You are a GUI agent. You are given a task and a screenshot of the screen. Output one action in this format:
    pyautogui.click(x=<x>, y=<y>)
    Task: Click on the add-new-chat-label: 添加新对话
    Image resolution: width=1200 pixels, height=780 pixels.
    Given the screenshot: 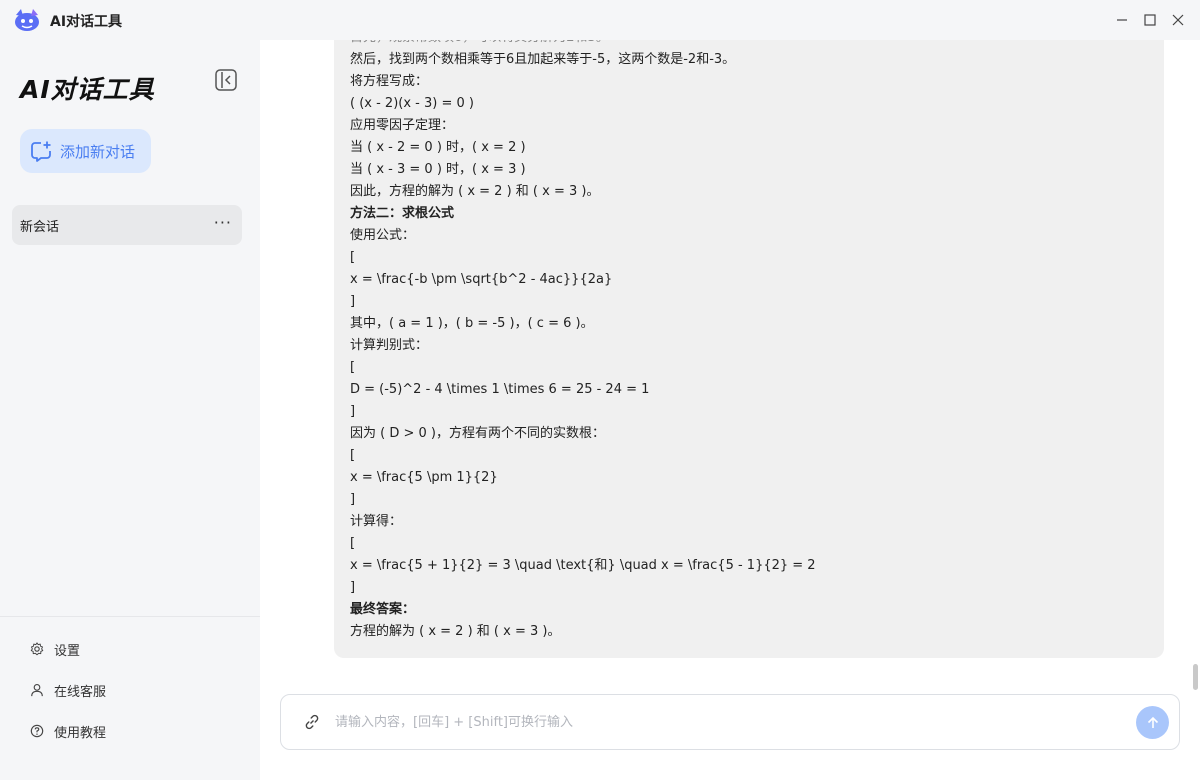 What is the action you would take?
    pyautogui.click(x=98, y=151)
    